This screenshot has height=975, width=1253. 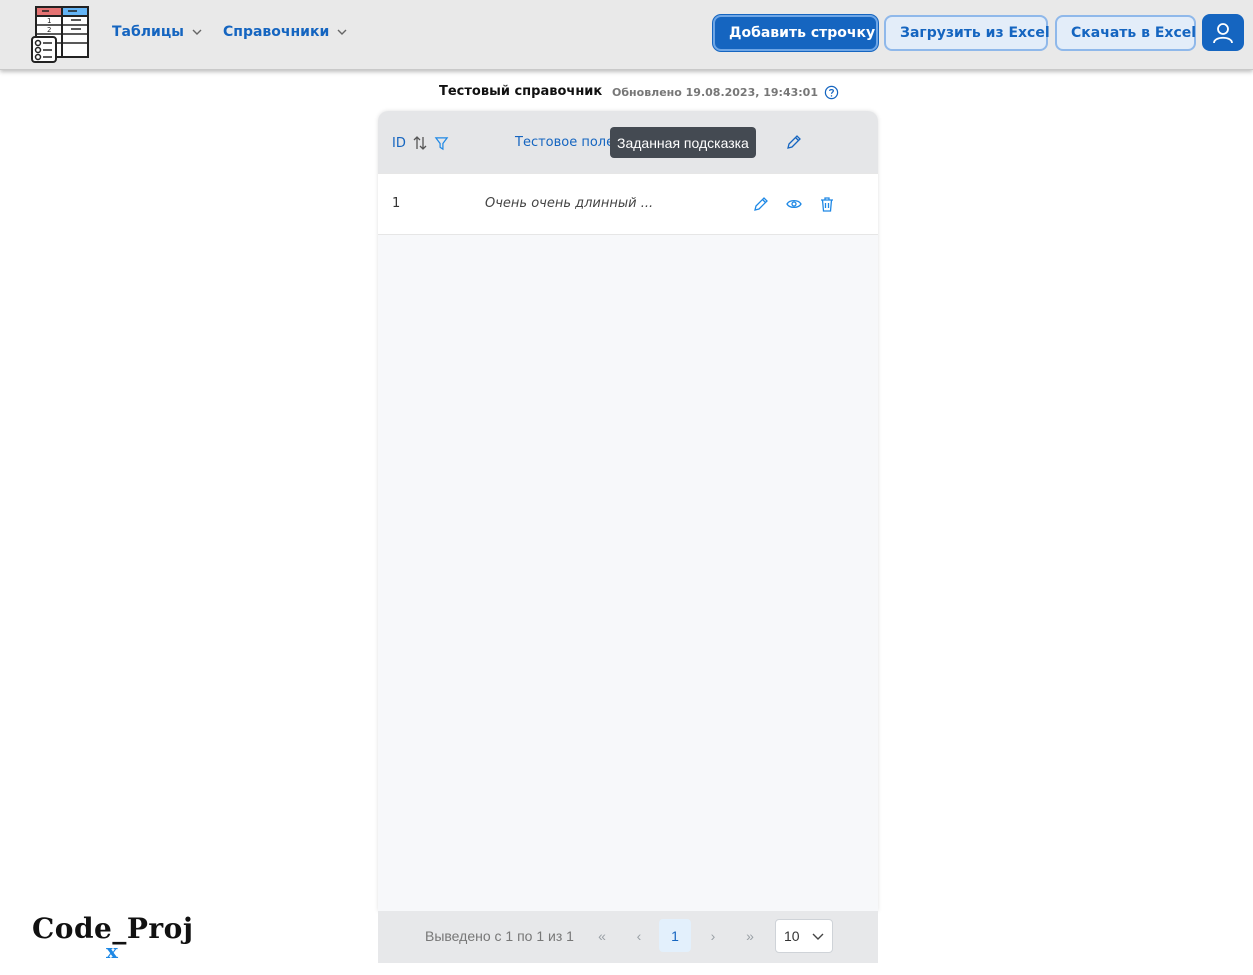 I want to click on column-header-id: ID, so click(x=420, y=143).